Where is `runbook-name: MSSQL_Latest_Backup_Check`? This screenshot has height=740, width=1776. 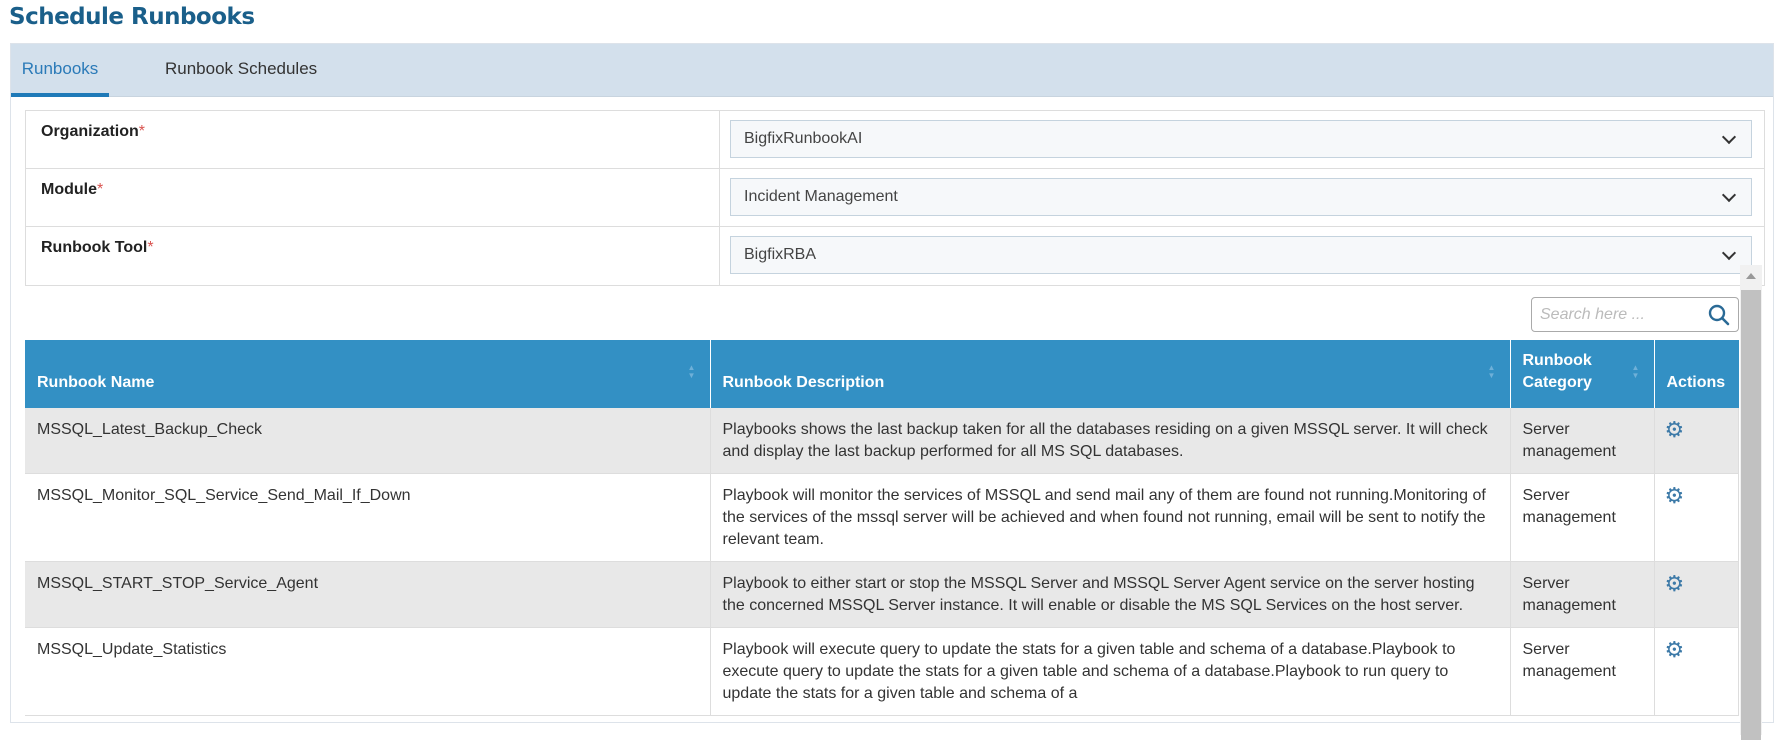
runbook-name: MSSQL_Latest_Backup_Check is located at coordinates (368, 441).